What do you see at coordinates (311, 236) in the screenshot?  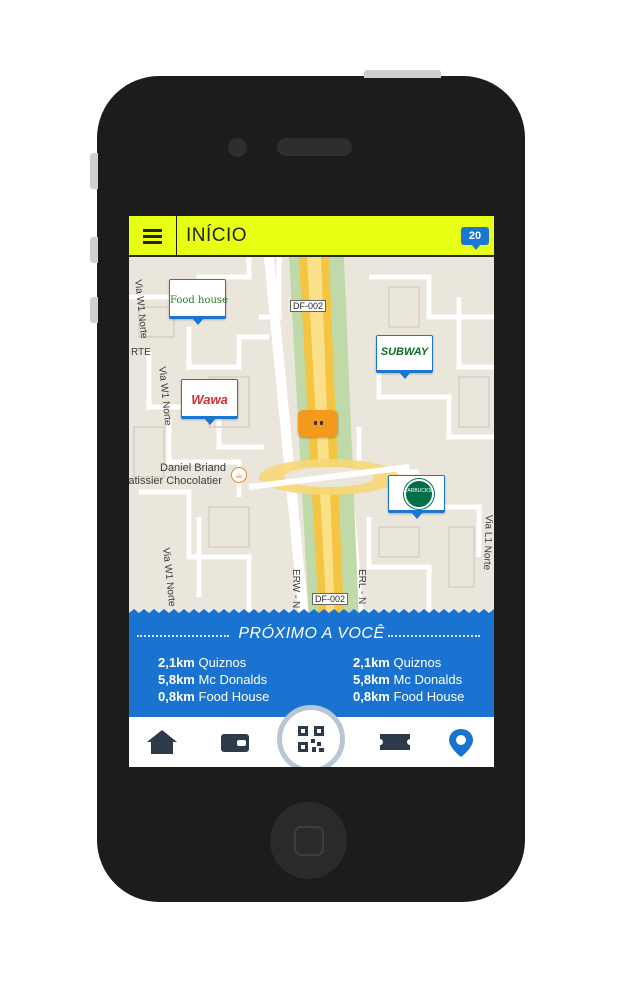 I see `top-bar: INÍCIO 20` at bounding box center [311, 236].